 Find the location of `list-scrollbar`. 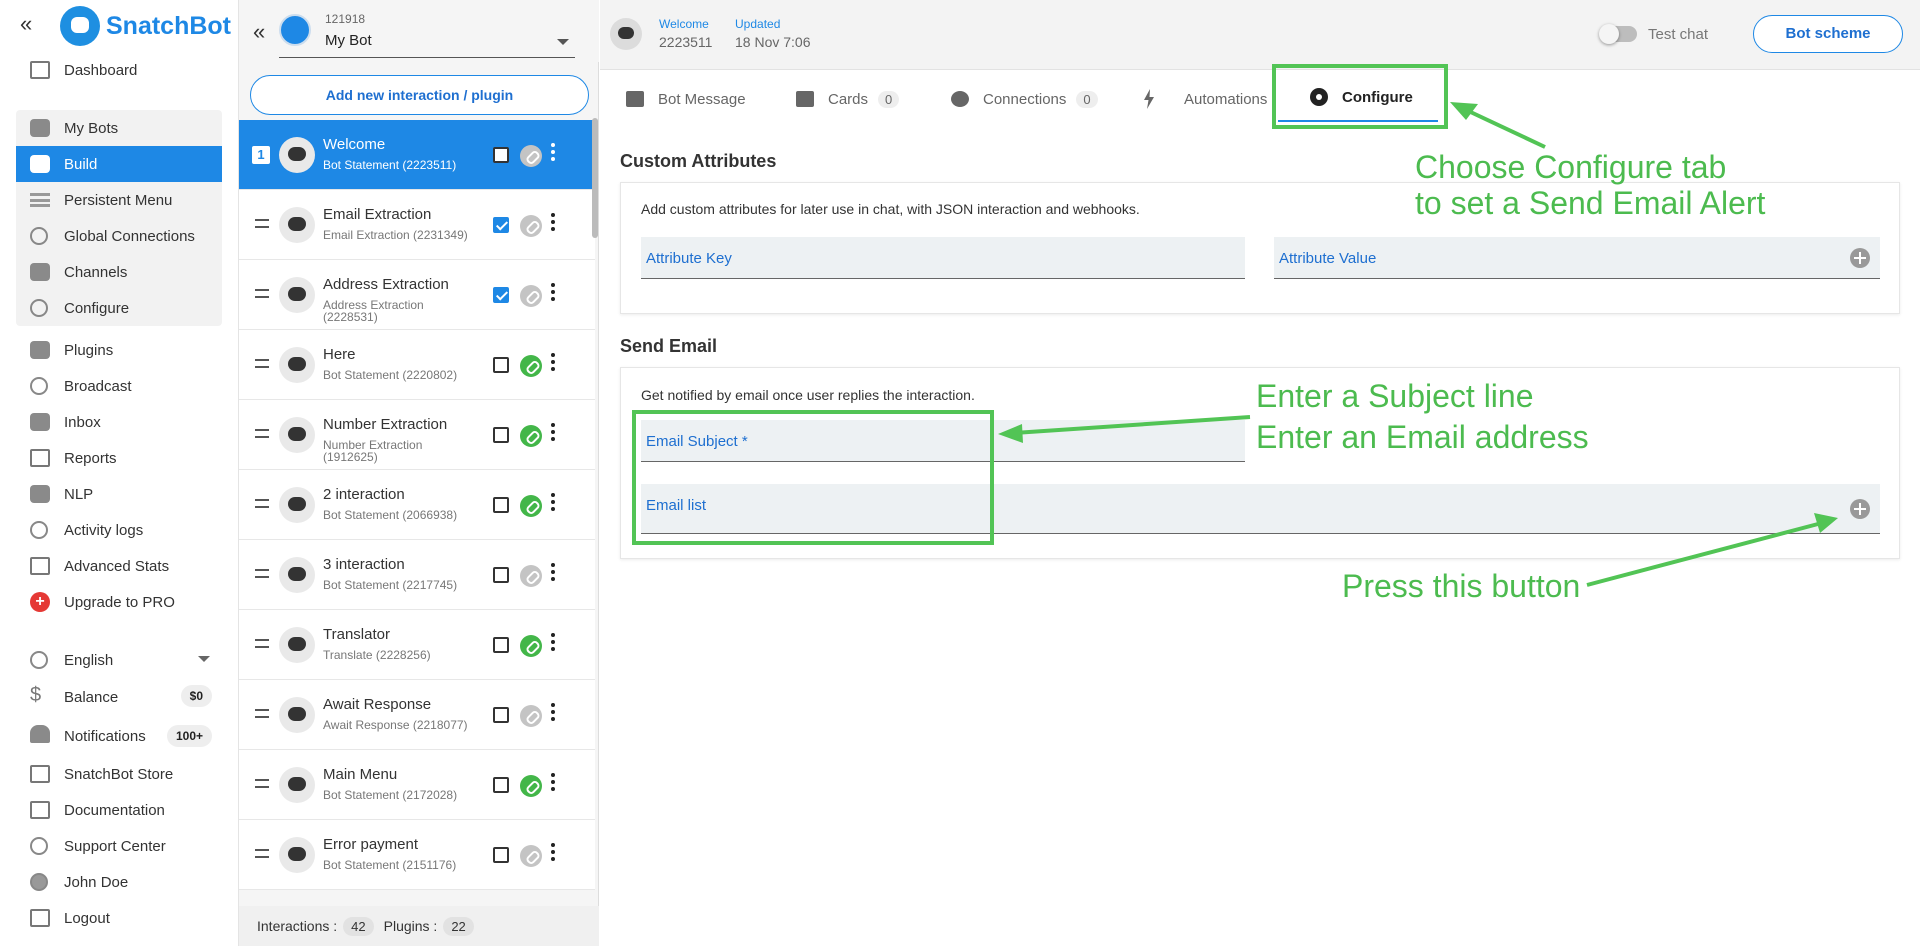

list-scrollbar is located at coordinates (595, 178).